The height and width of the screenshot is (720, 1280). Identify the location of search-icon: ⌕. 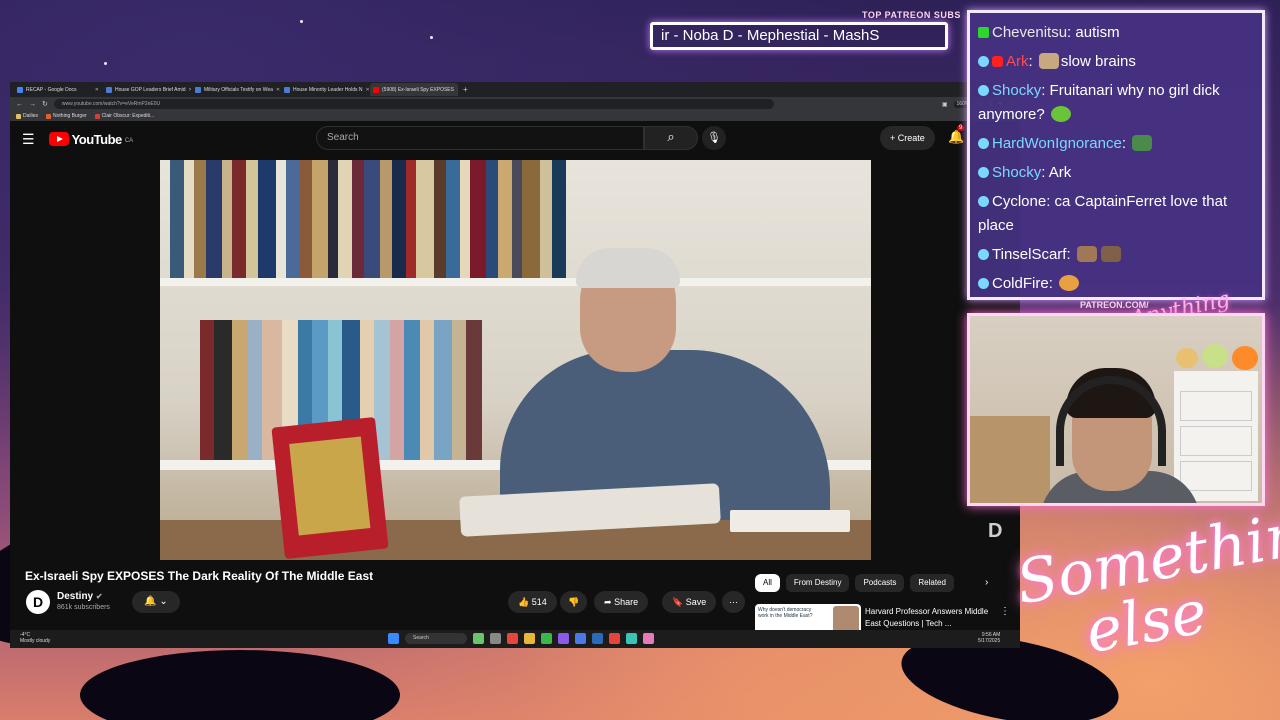
(671, 138).